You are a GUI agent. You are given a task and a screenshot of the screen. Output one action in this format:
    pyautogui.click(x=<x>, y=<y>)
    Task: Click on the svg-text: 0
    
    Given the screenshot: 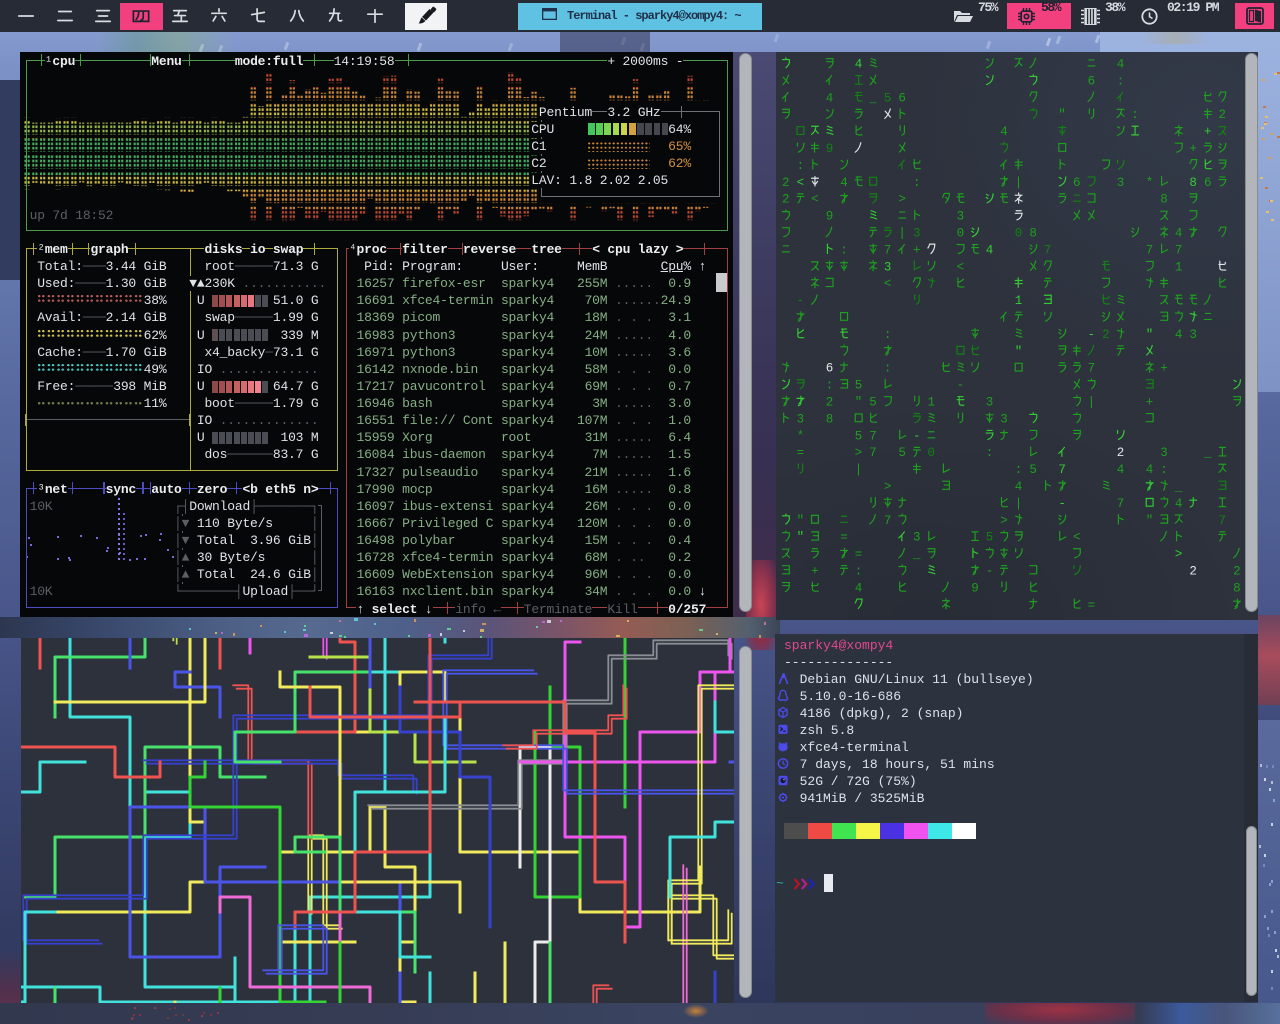 What is the action you would take?
    pyautogui.click(x=961, y=234)
    